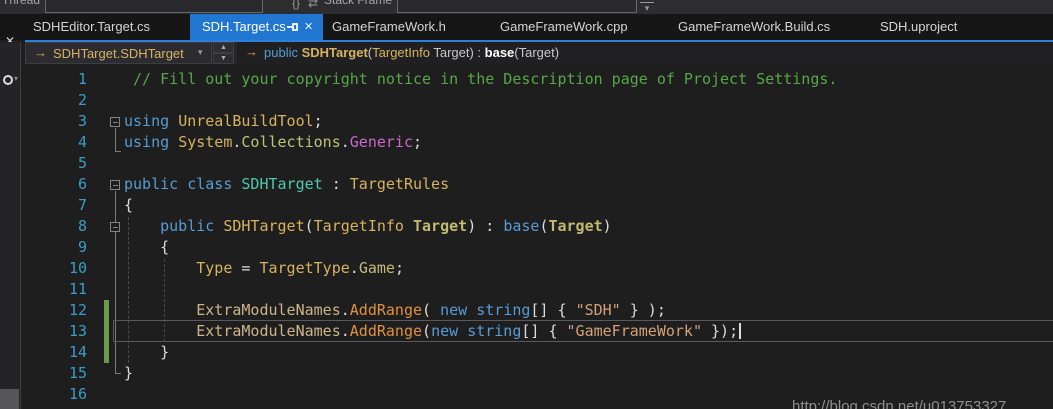  I want to click on background-window-corner, so click(9, 399).